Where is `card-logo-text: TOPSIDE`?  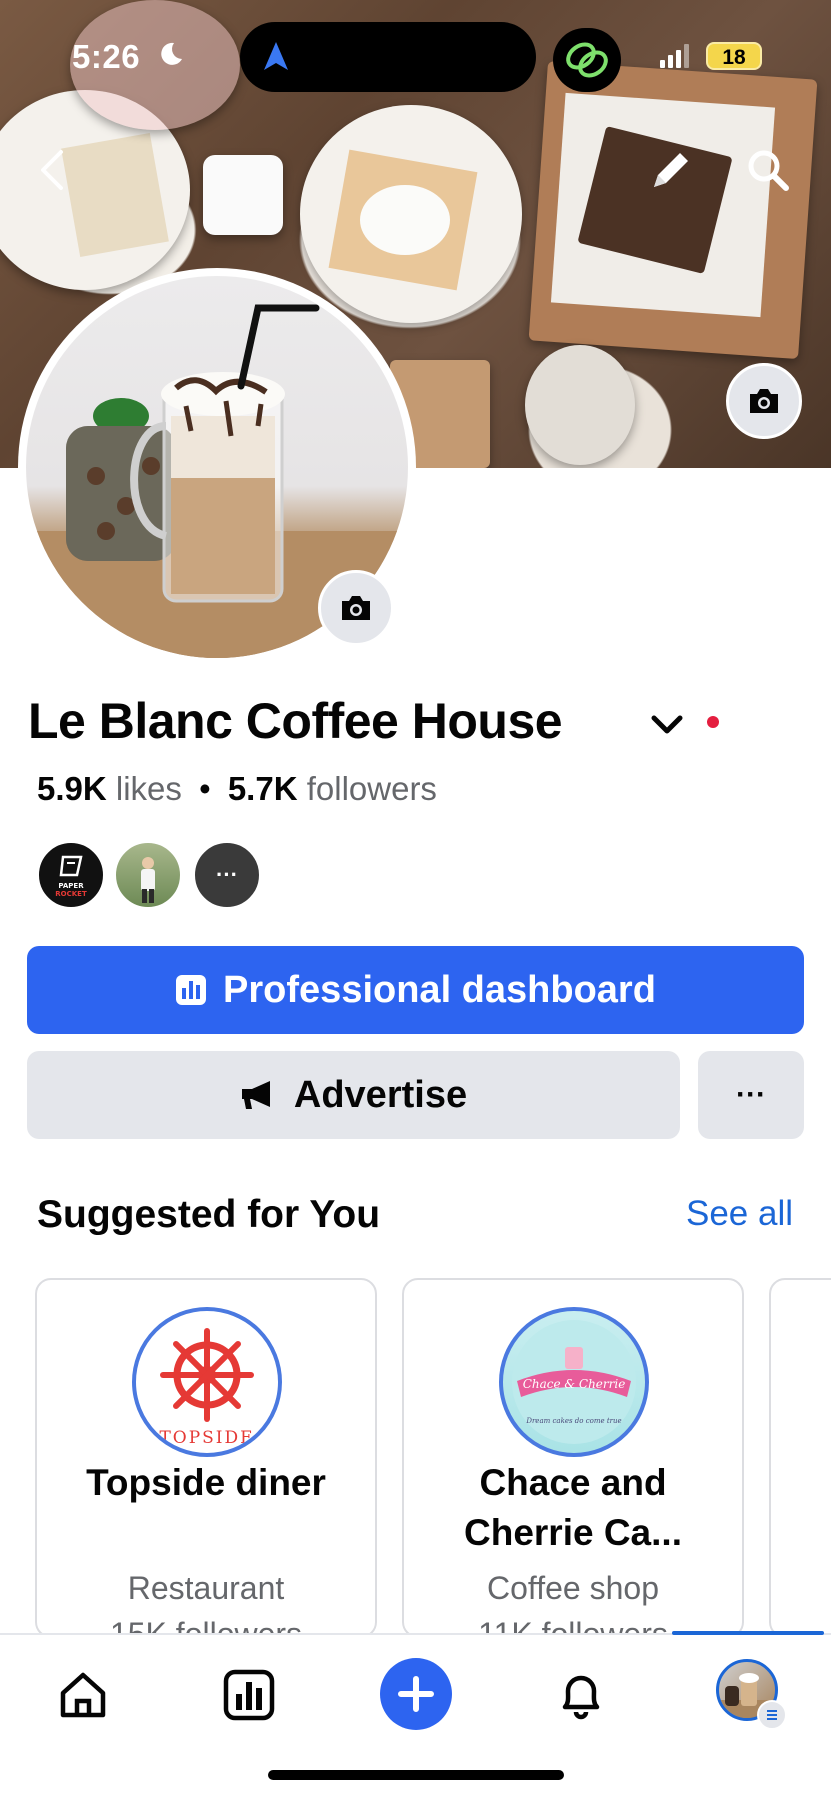
card-logo-text: TOPSIDE is located at coordinates (206, 1438).